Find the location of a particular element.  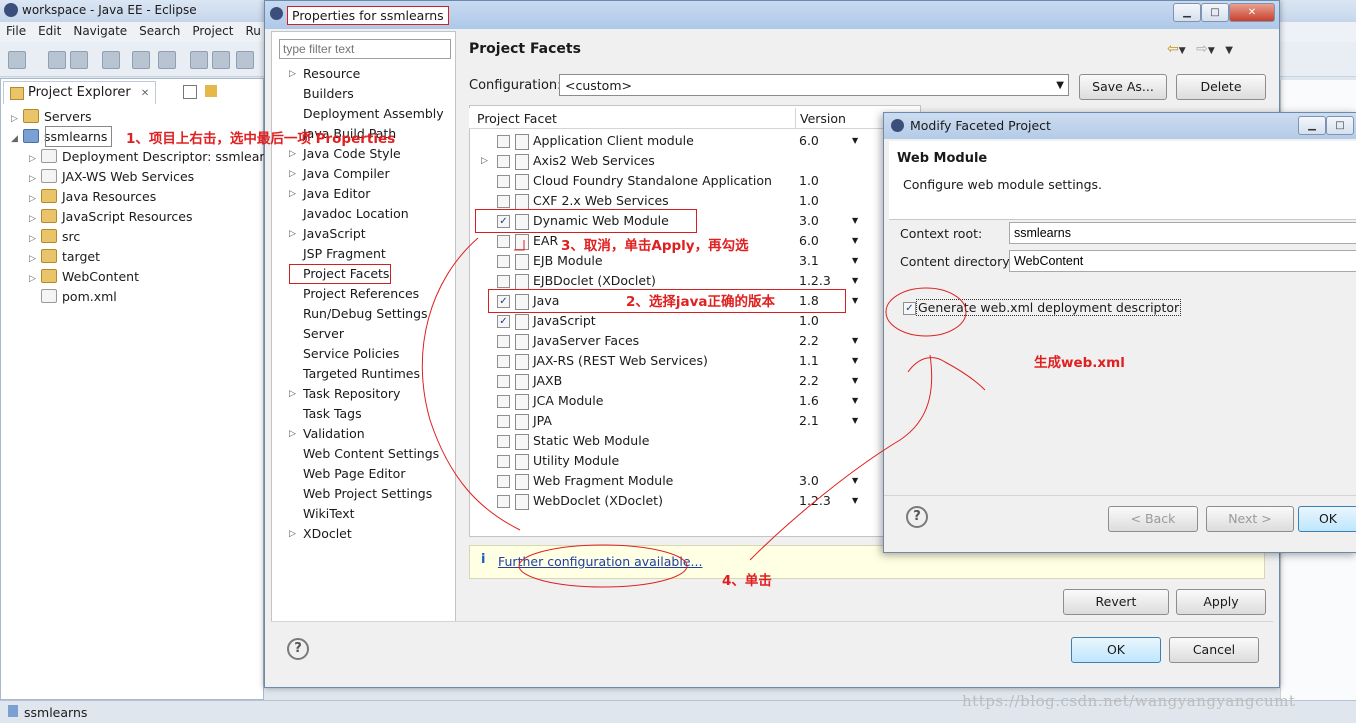

facet-name: Cloud Foundry Standalone Application is located at coordinates (652, 181).